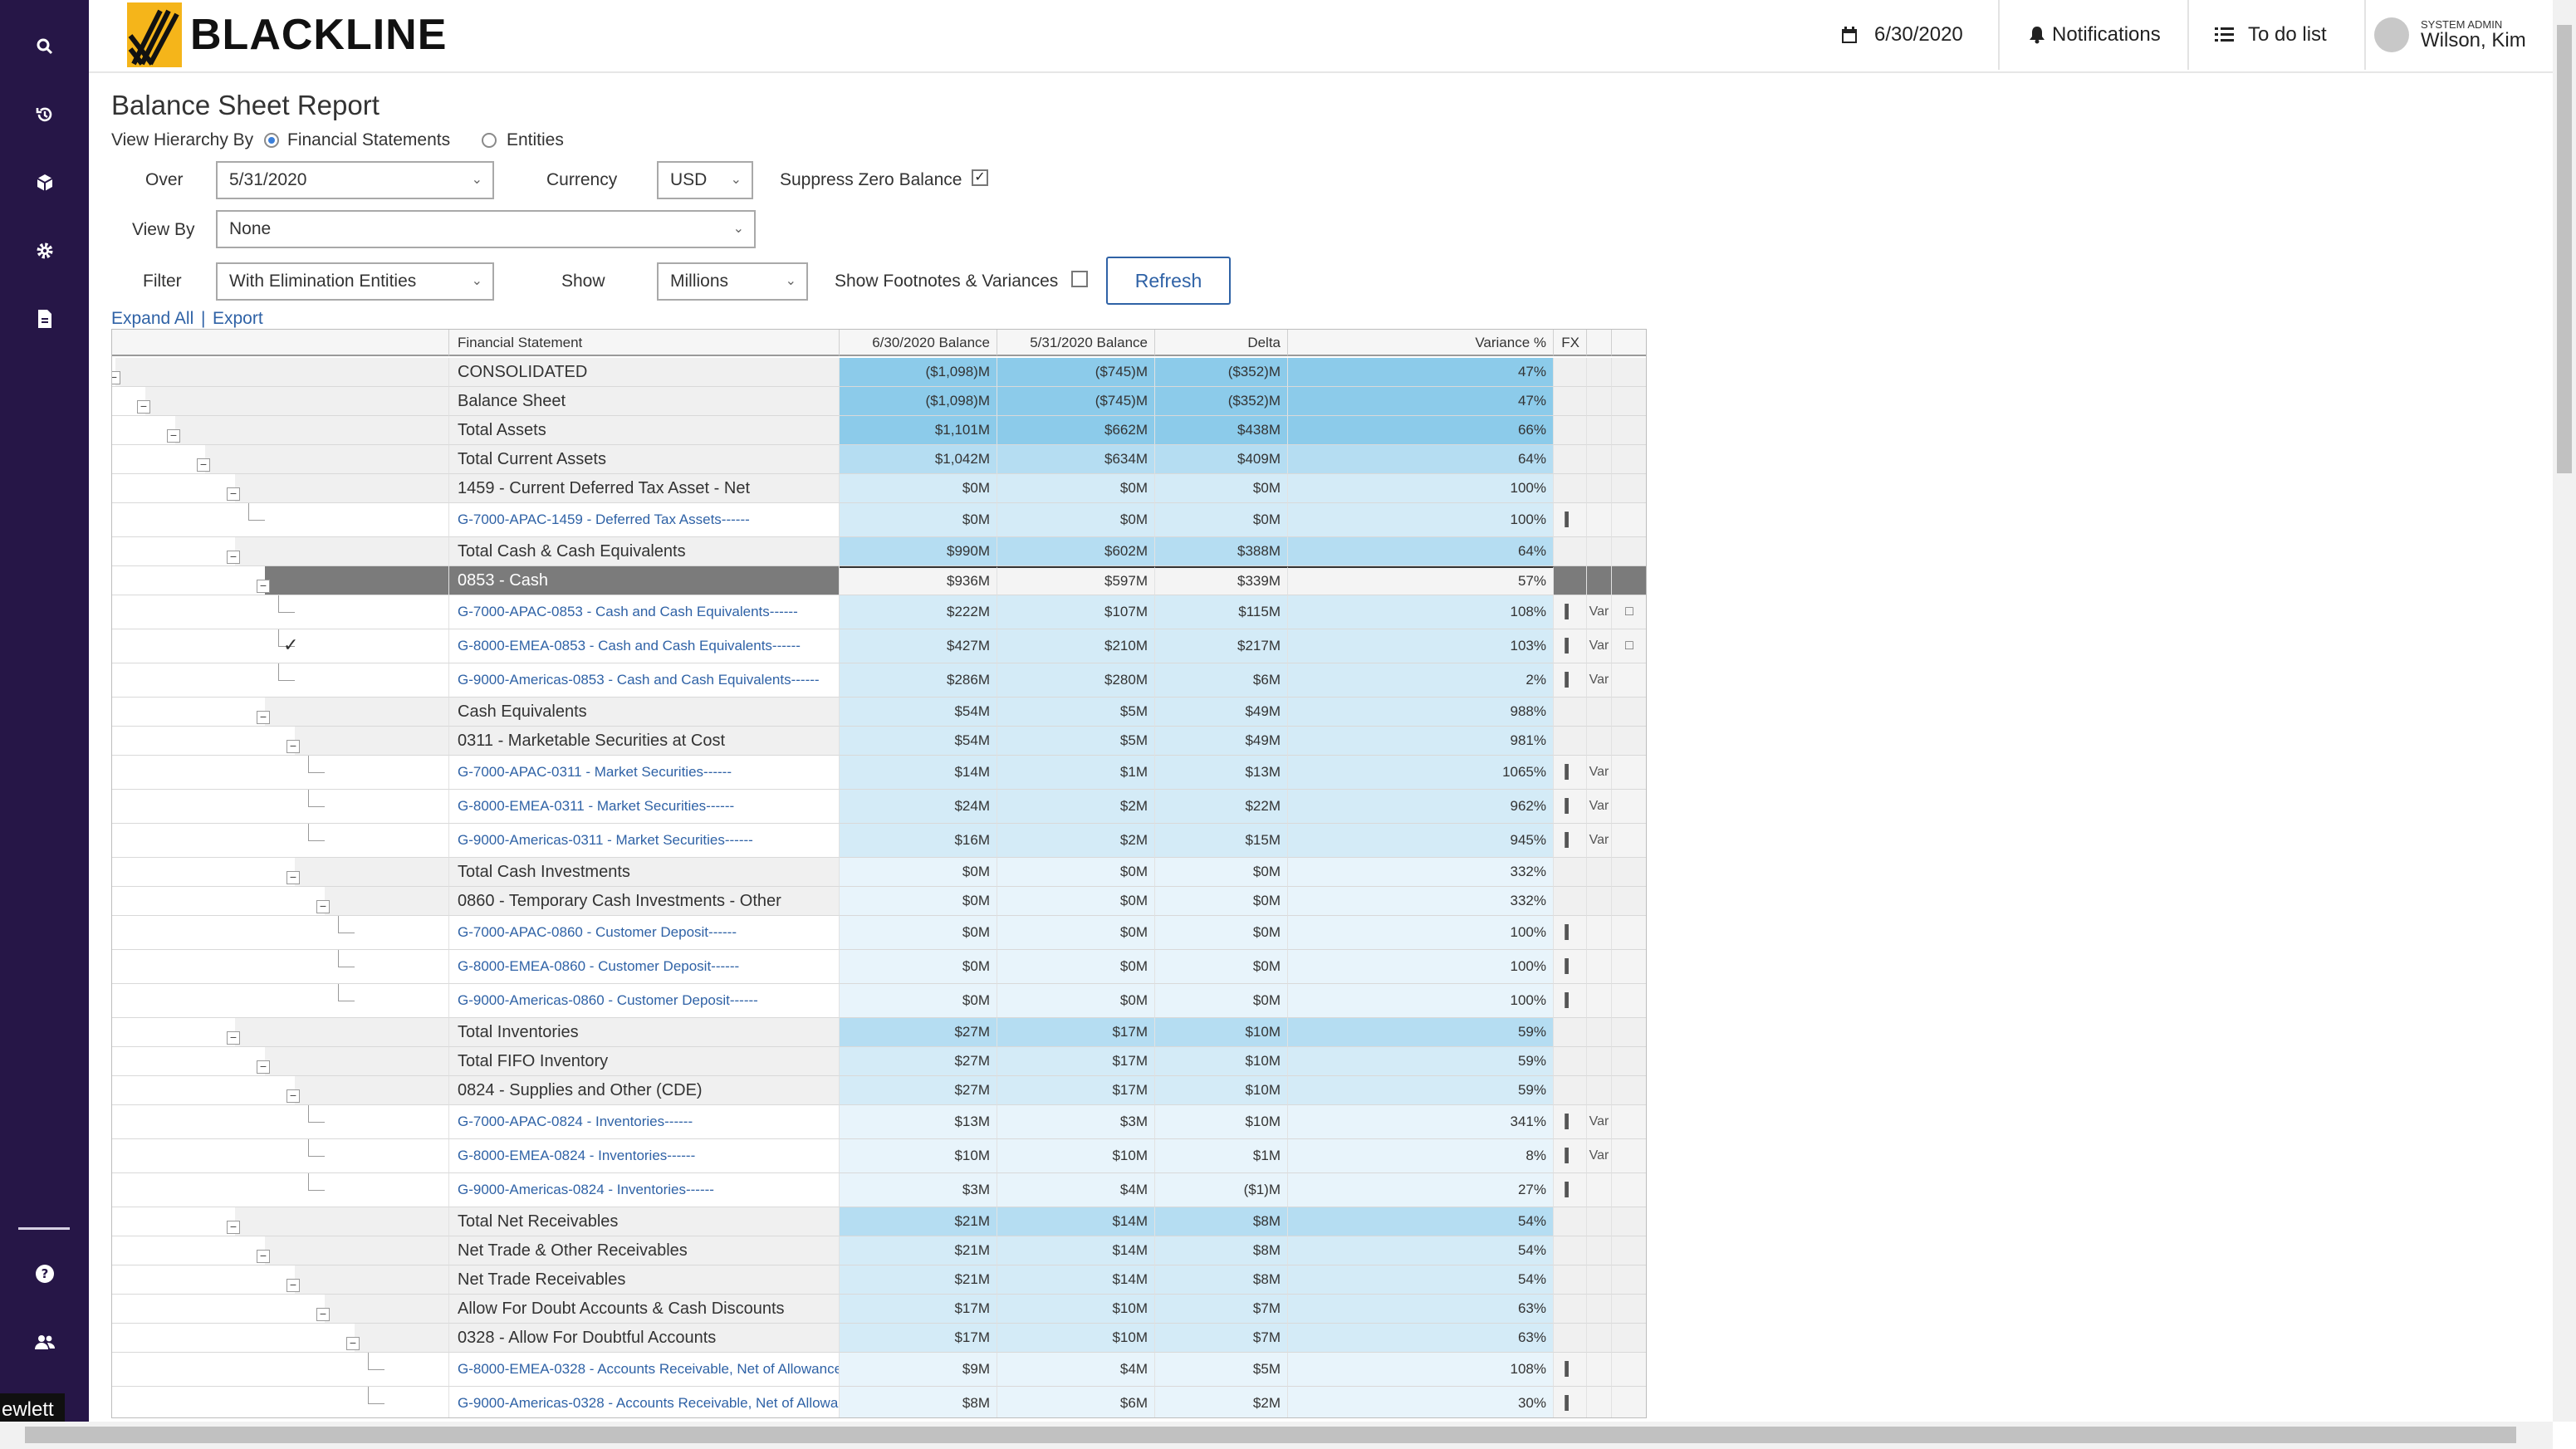 The height and width of the screenshot is (1449, 2576). Describe the element at coordinates (879, 872) in the screenshot. I see `table-row: −Total Cash Investments$0M$0M$0M332%$0M` at that location.